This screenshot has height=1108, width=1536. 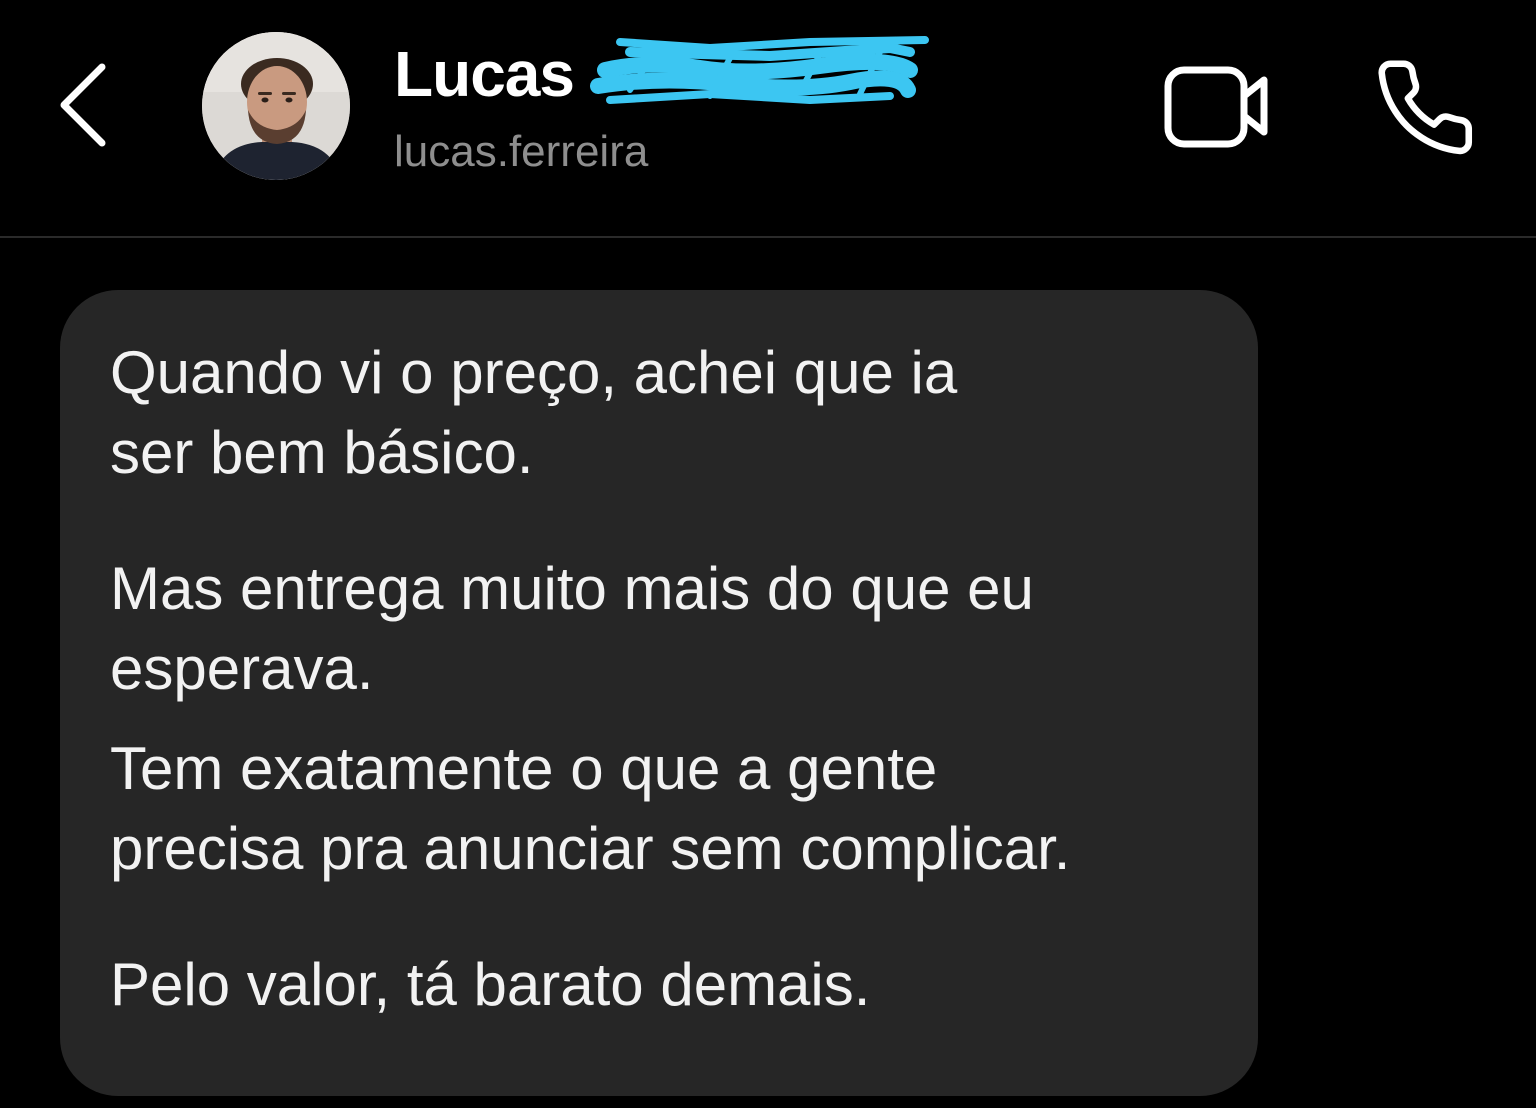 I want to click on phone-icon, so click(x=1425, y=107).